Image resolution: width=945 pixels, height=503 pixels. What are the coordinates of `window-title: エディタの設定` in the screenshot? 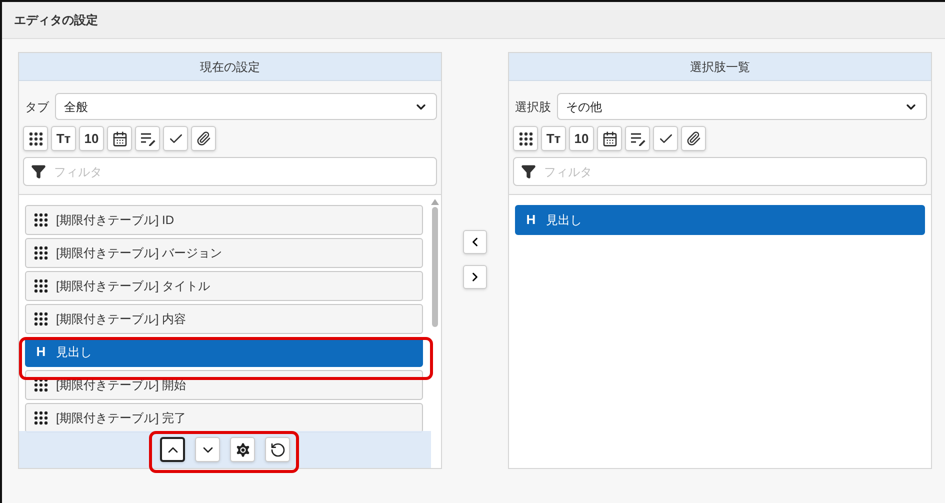 It's located at (473, 20).